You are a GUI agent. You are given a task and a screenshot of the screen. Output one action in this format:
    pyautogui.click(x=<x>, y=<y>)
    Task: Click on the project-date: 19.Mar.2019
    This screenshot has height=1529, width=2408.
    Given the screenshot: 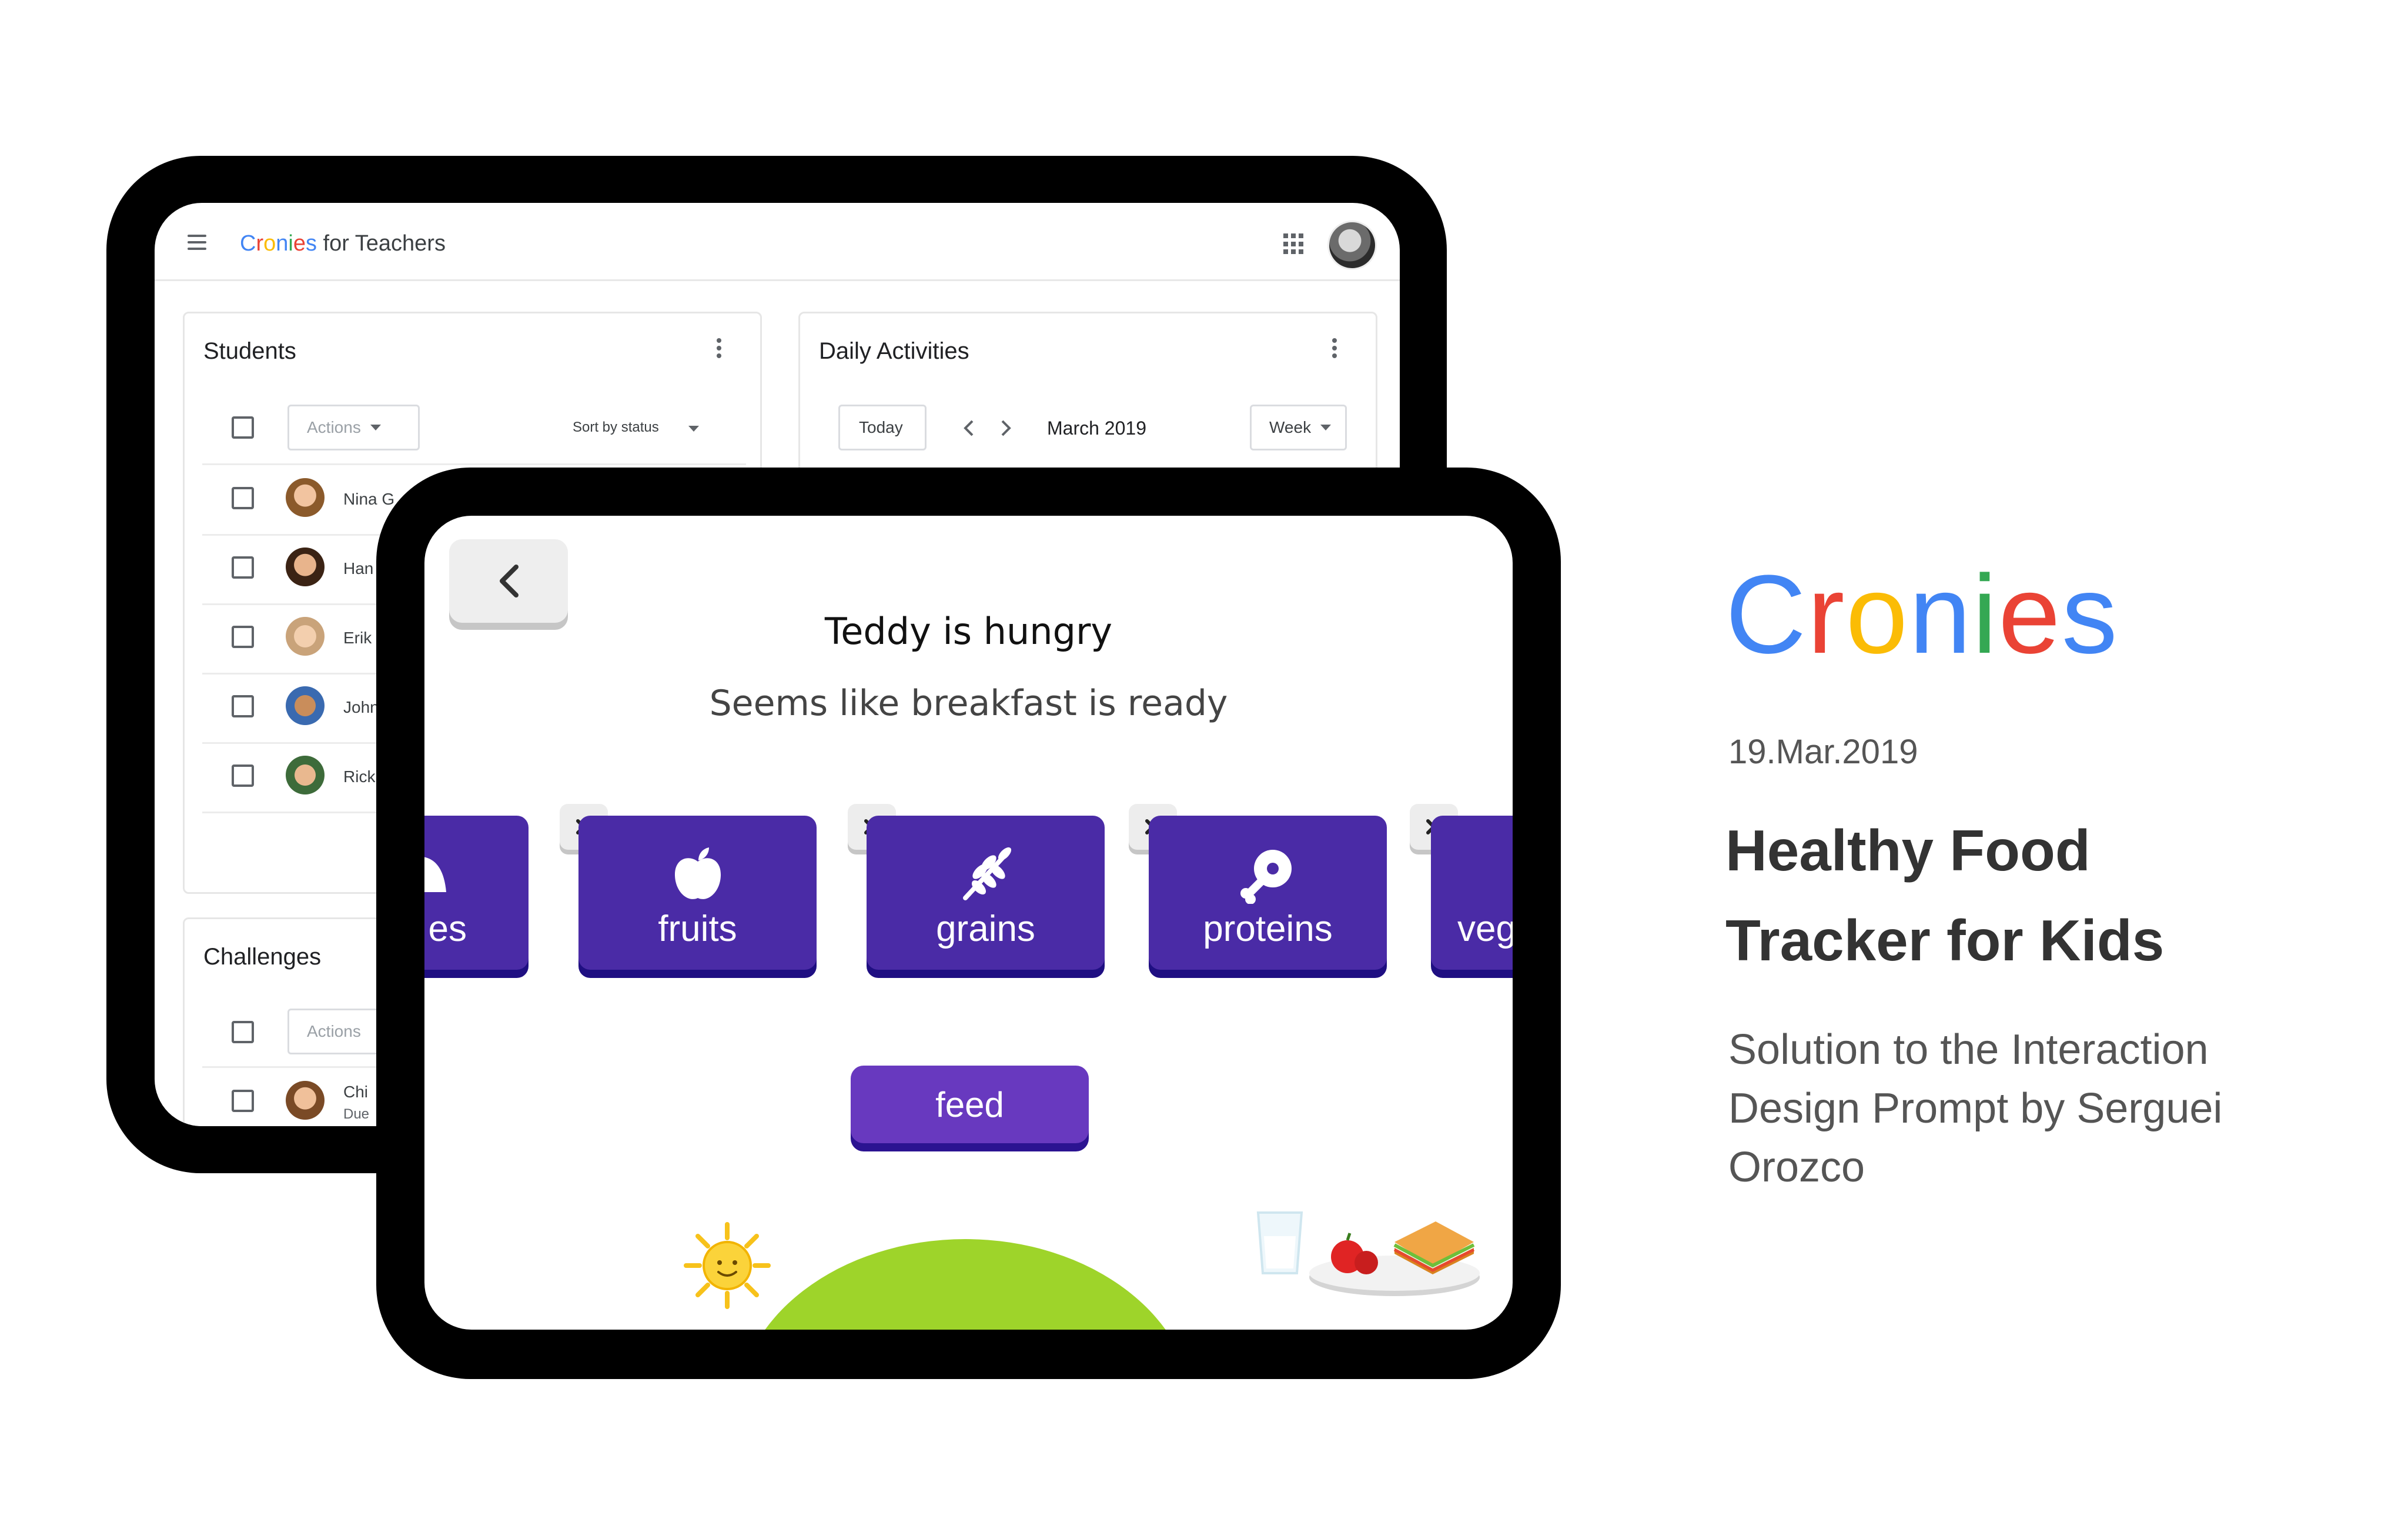 What is the action you would take?
    pyautogui.click(x=1823, y=752)
    